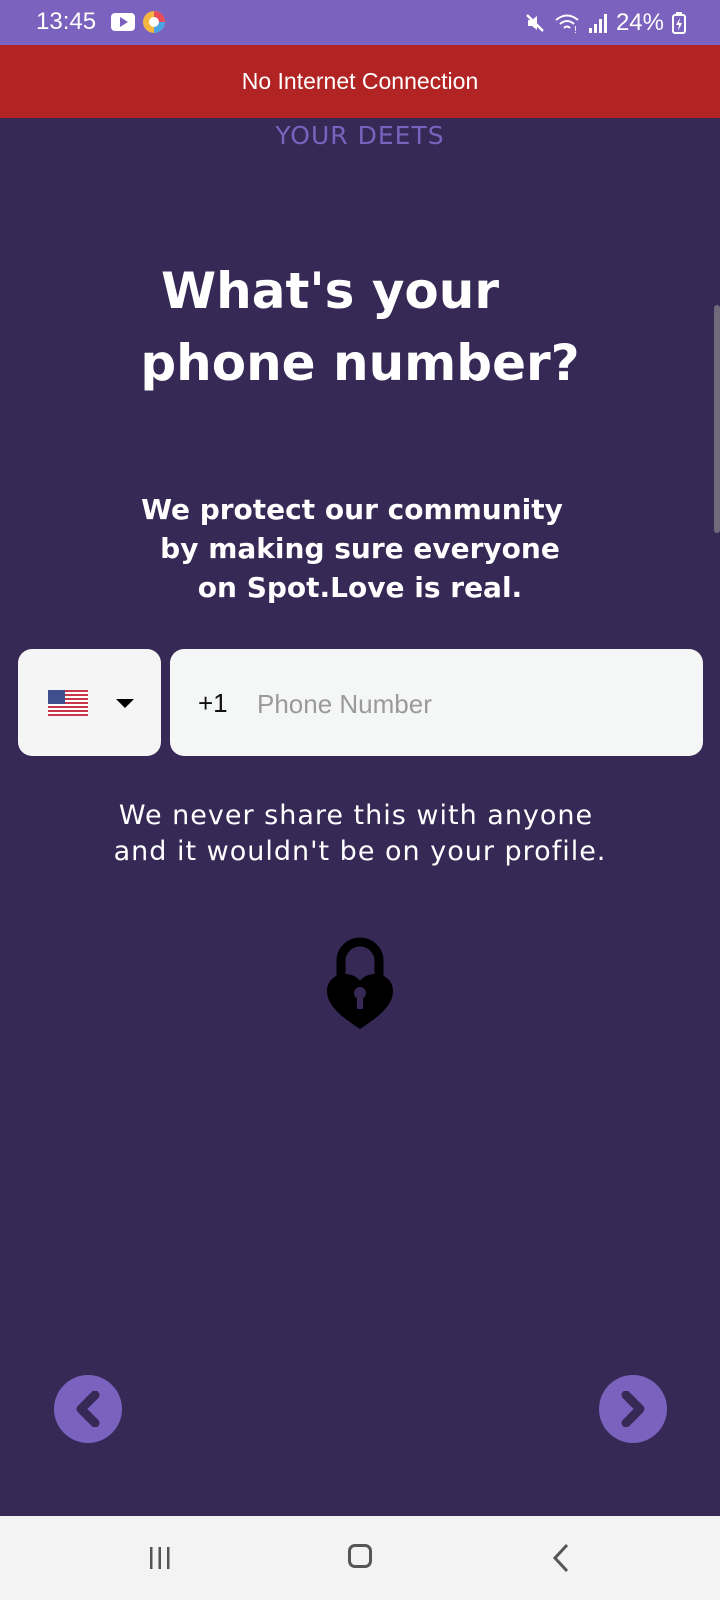 The image size is (720, 1600). I want to click on status-time: 13:45, so click(66, 21).